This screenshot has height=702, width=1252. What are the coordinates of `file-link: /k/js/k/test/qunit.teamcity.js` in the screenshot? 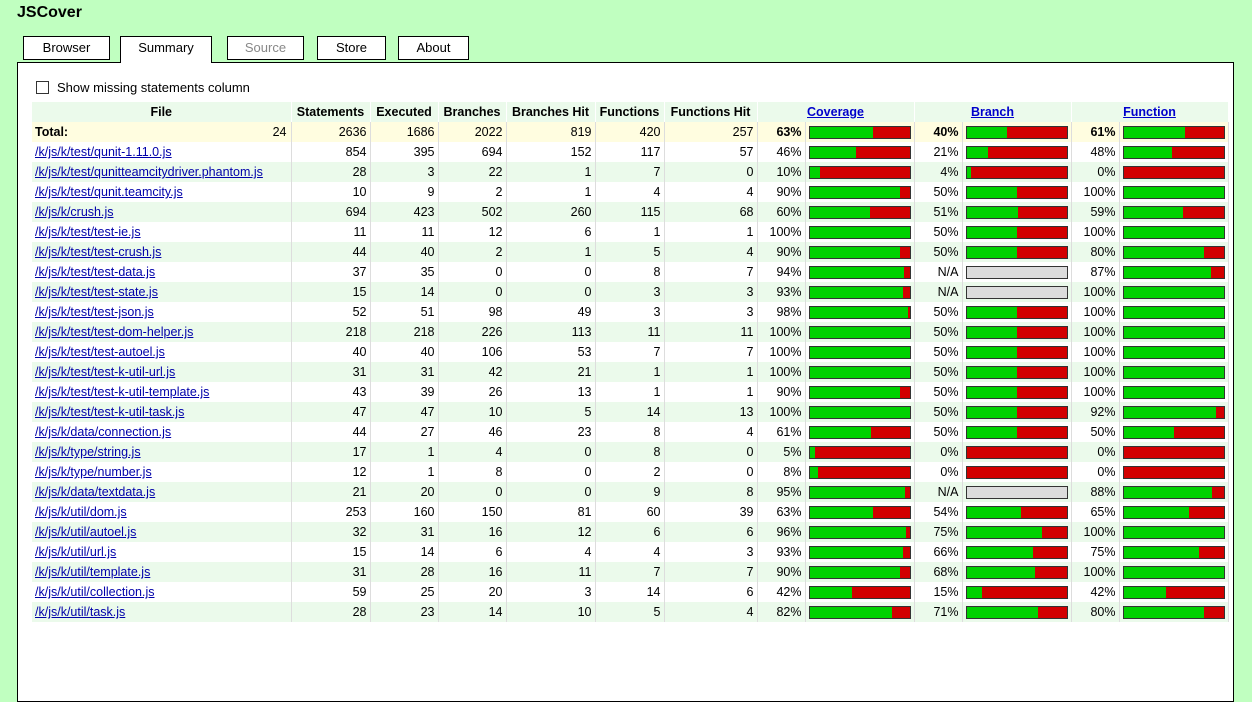 It's located at (109, 192).